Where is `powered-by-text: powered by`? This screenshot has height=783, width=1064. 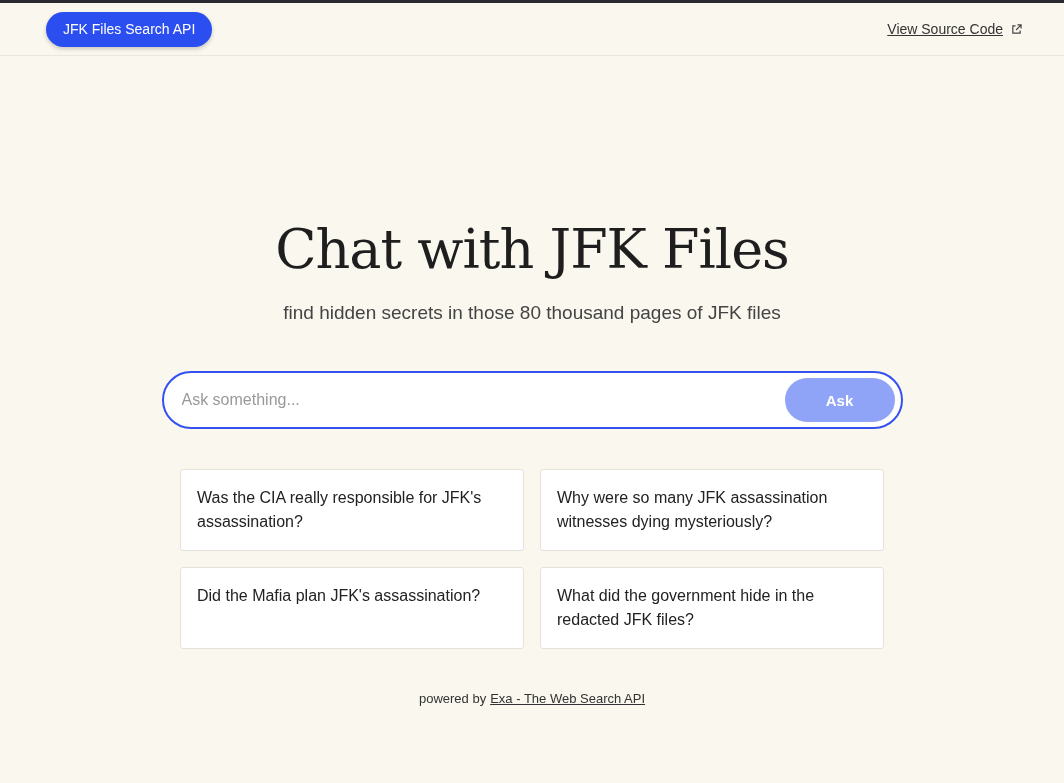 powered-by-text: powered by is located at coordinates (452, 698).